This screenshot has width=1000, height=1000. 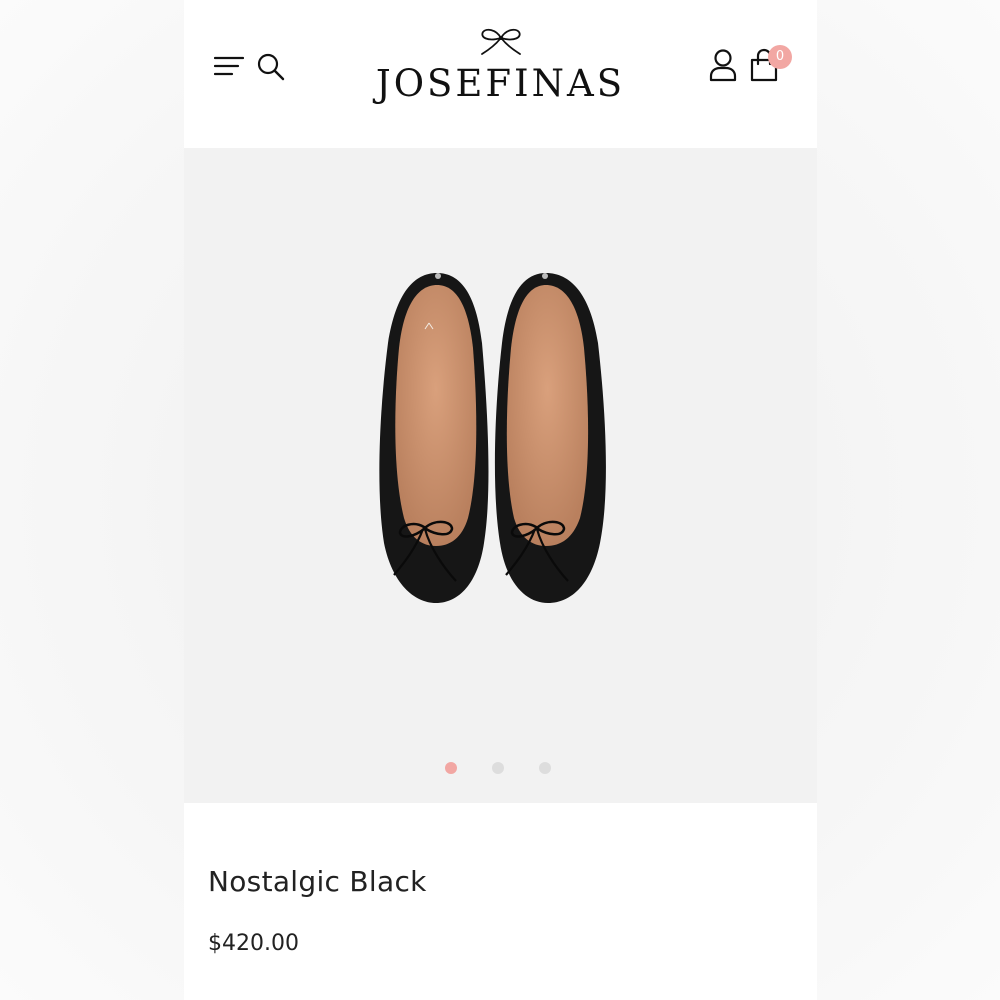 What do you see at coordinates (723, 65) in the screenshot?
I see `account-icon` at bounding box center [723, 65].